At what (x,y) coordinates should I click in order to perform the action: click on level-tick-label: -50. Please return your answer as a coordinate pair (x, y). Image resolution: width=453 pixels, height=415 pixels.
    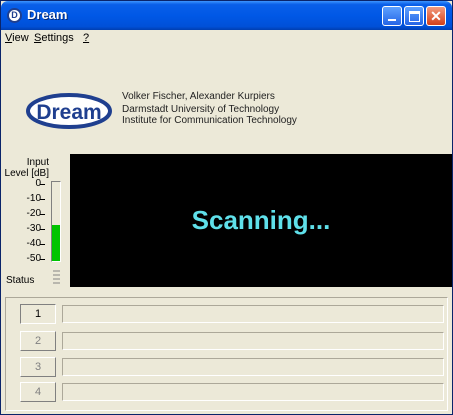
    Looking at the image, I should click on (33, 258).